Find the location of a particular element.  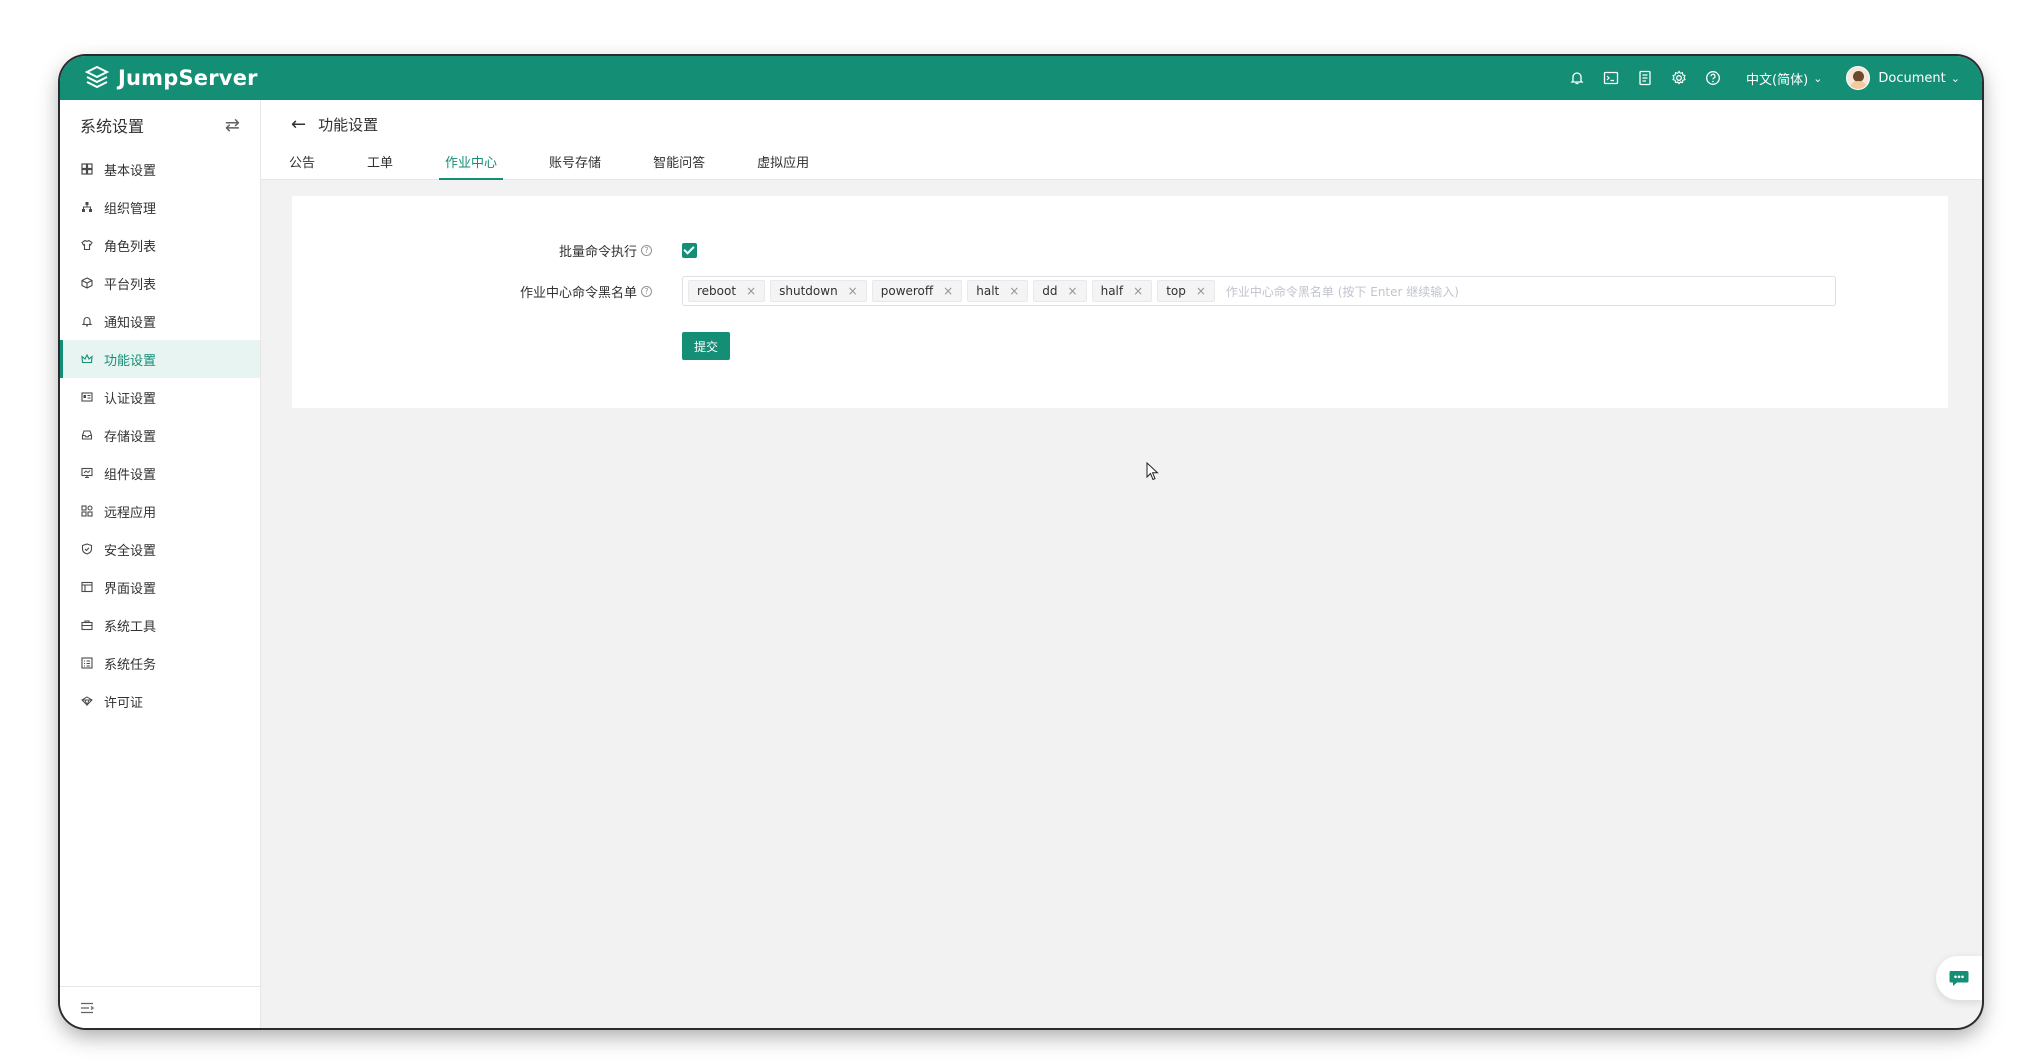

grid-icon is located at coordinates (87, 169).